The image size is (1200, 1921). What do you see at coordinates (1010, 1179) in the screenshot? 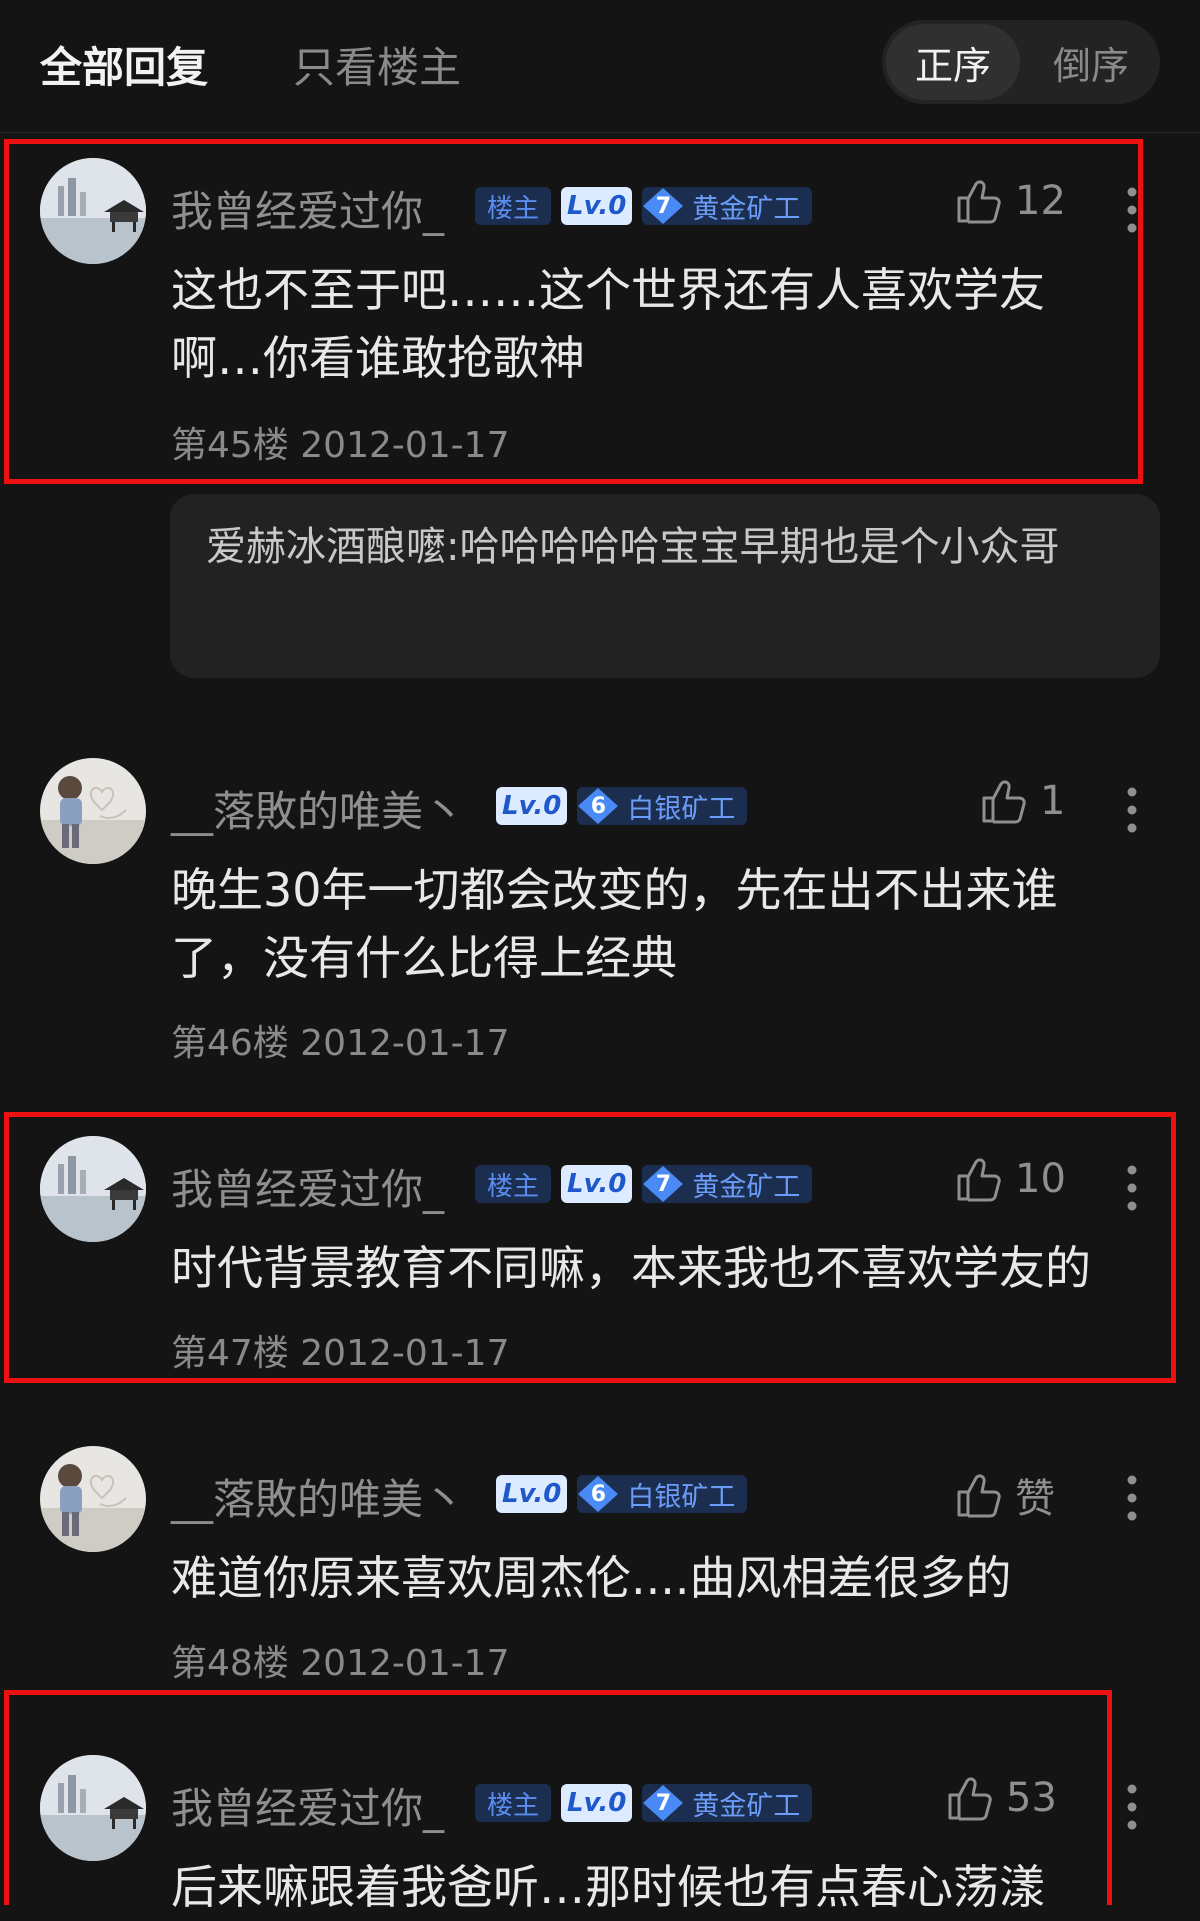
I see `like-button: 10` at bounding box center [1010, 1179].